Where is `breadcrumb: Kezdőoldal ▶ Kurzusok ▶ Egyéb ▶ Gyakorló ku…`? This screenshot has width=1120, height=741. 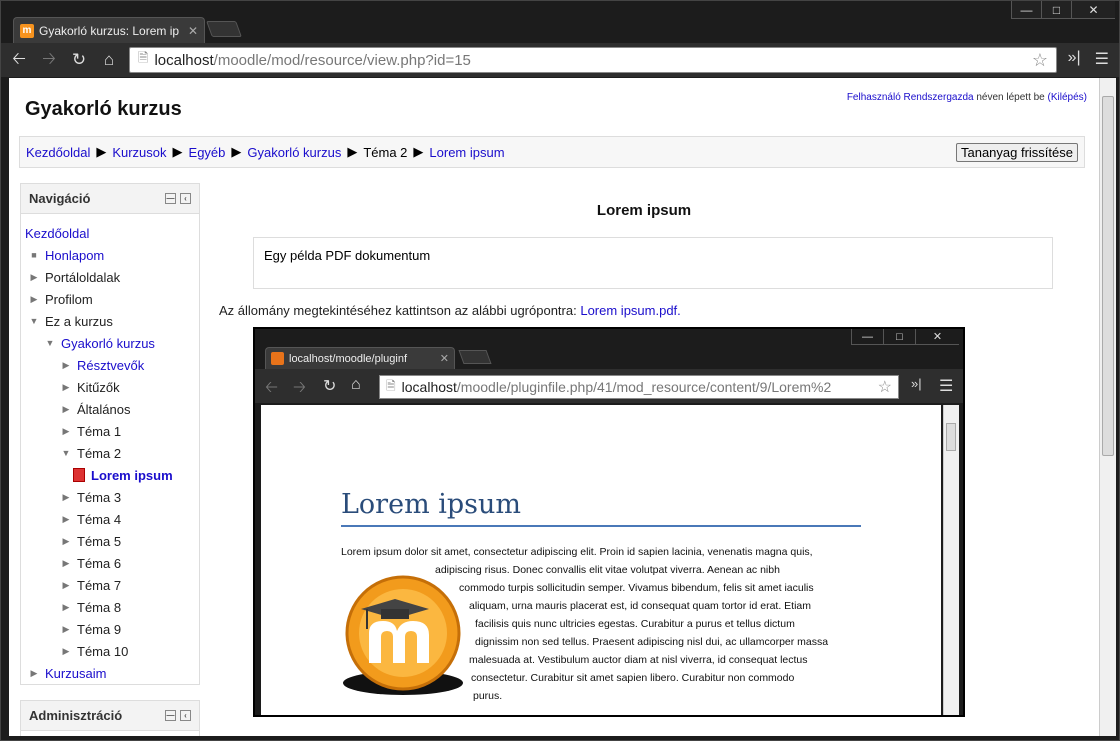 breadcrumb: Kezdőoldal ▶ Kurzusok ▶ Egyéb ▶ Gyakorló ku… is located at coordinates (552, 152).